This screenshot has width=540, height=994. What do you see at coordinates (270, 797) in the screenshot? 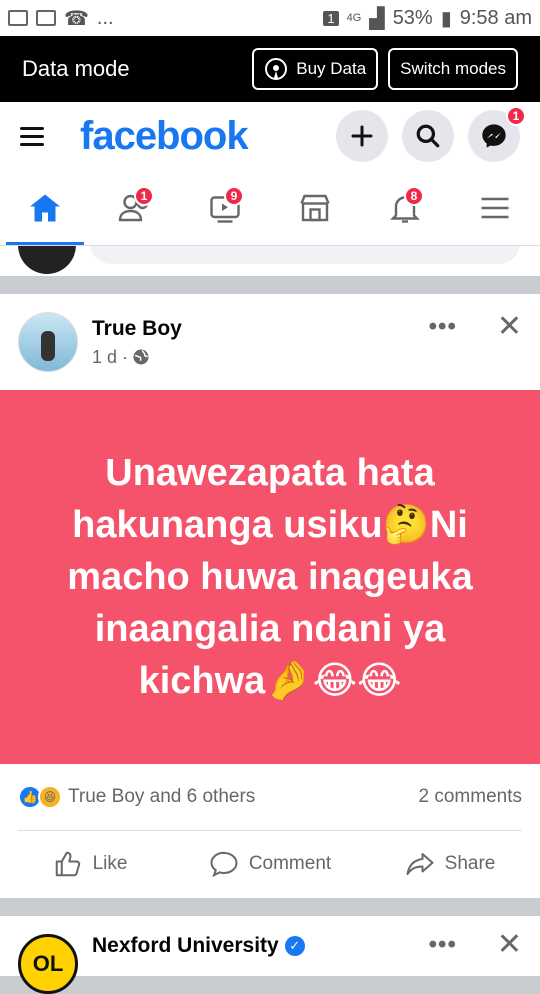
I see `reactions-bar: 👍 😆 True Boy and 6 others 2 comments` at bounding box center [270, 797].